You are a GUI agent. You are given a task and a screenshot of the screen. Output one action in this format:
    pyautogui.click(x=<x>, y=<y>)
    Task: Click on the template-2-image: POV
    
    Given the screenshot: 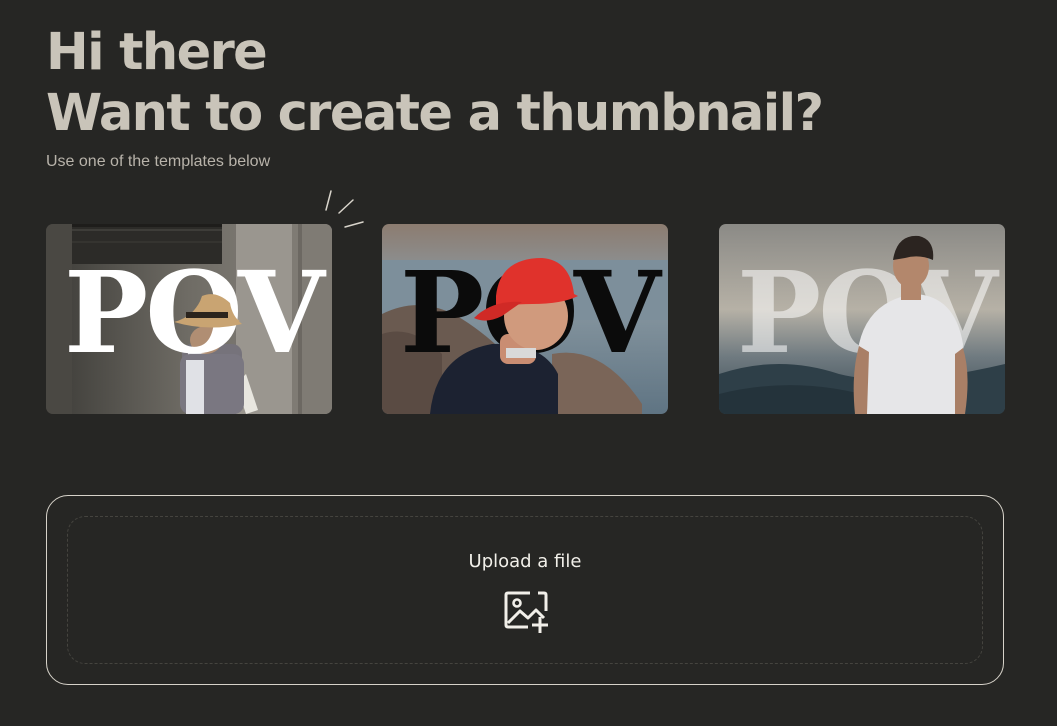 What is the action you would take?
    pyautogui.click(x=525, y=319)
    